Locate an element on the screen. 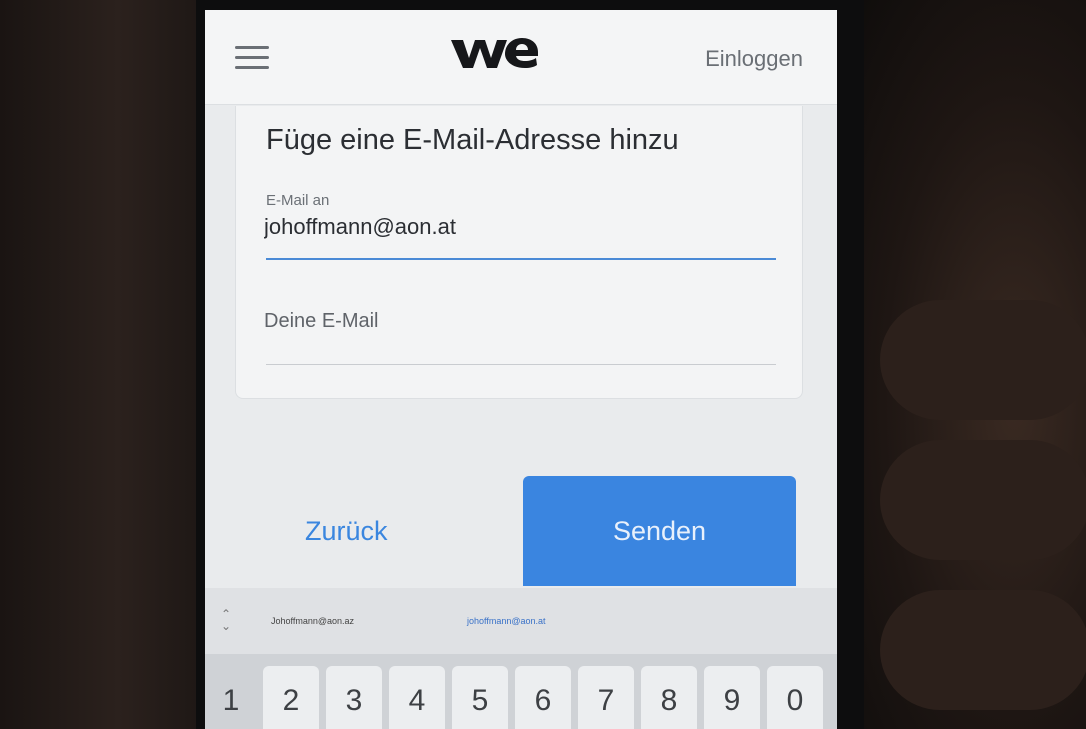 This screenshot has height=729, width=1086. autofill-suggestion-bar: ⌃ ⌄ Johoffmann@aon.az johoffmann@aon.at is located at coordinates (521, 621).